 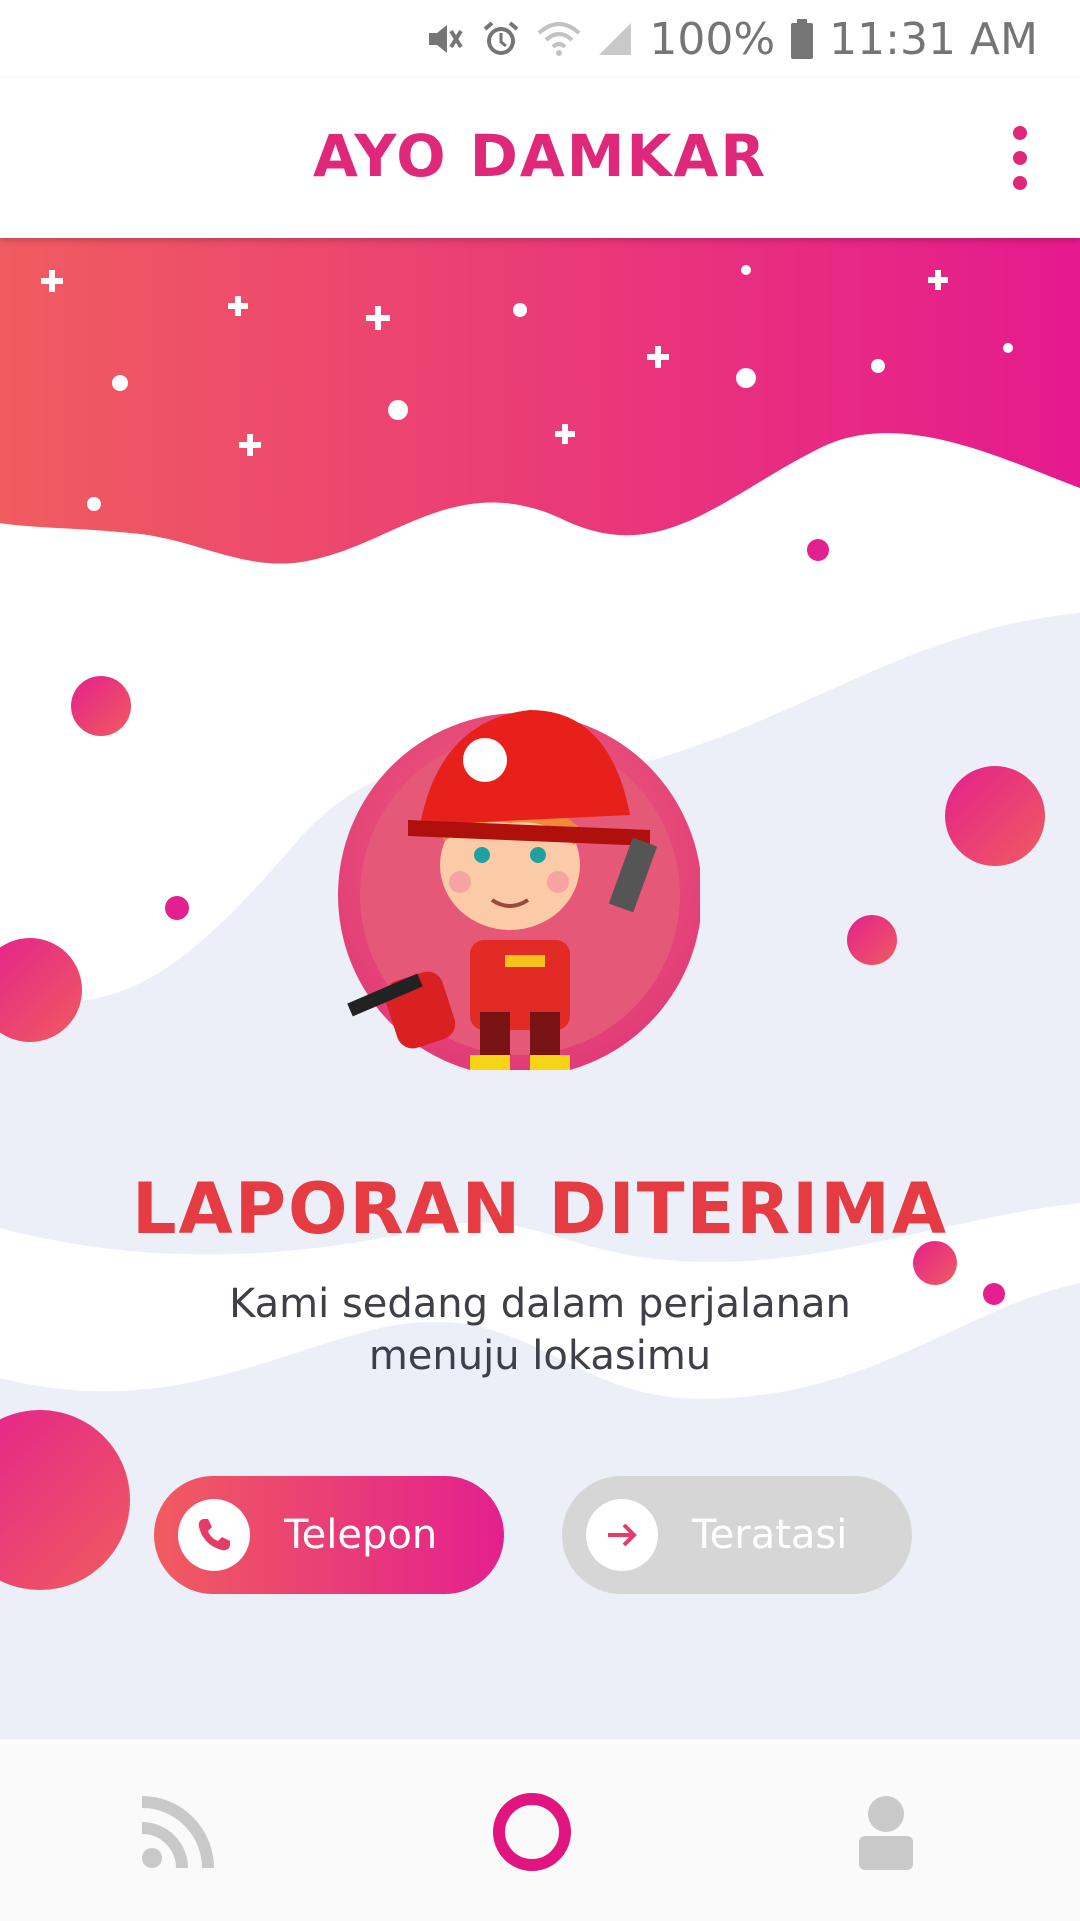 What do you see at coordinates (712, 39) in the screenshot?
I see `battery-percentage: 100%` at bounding box center [712, 39].